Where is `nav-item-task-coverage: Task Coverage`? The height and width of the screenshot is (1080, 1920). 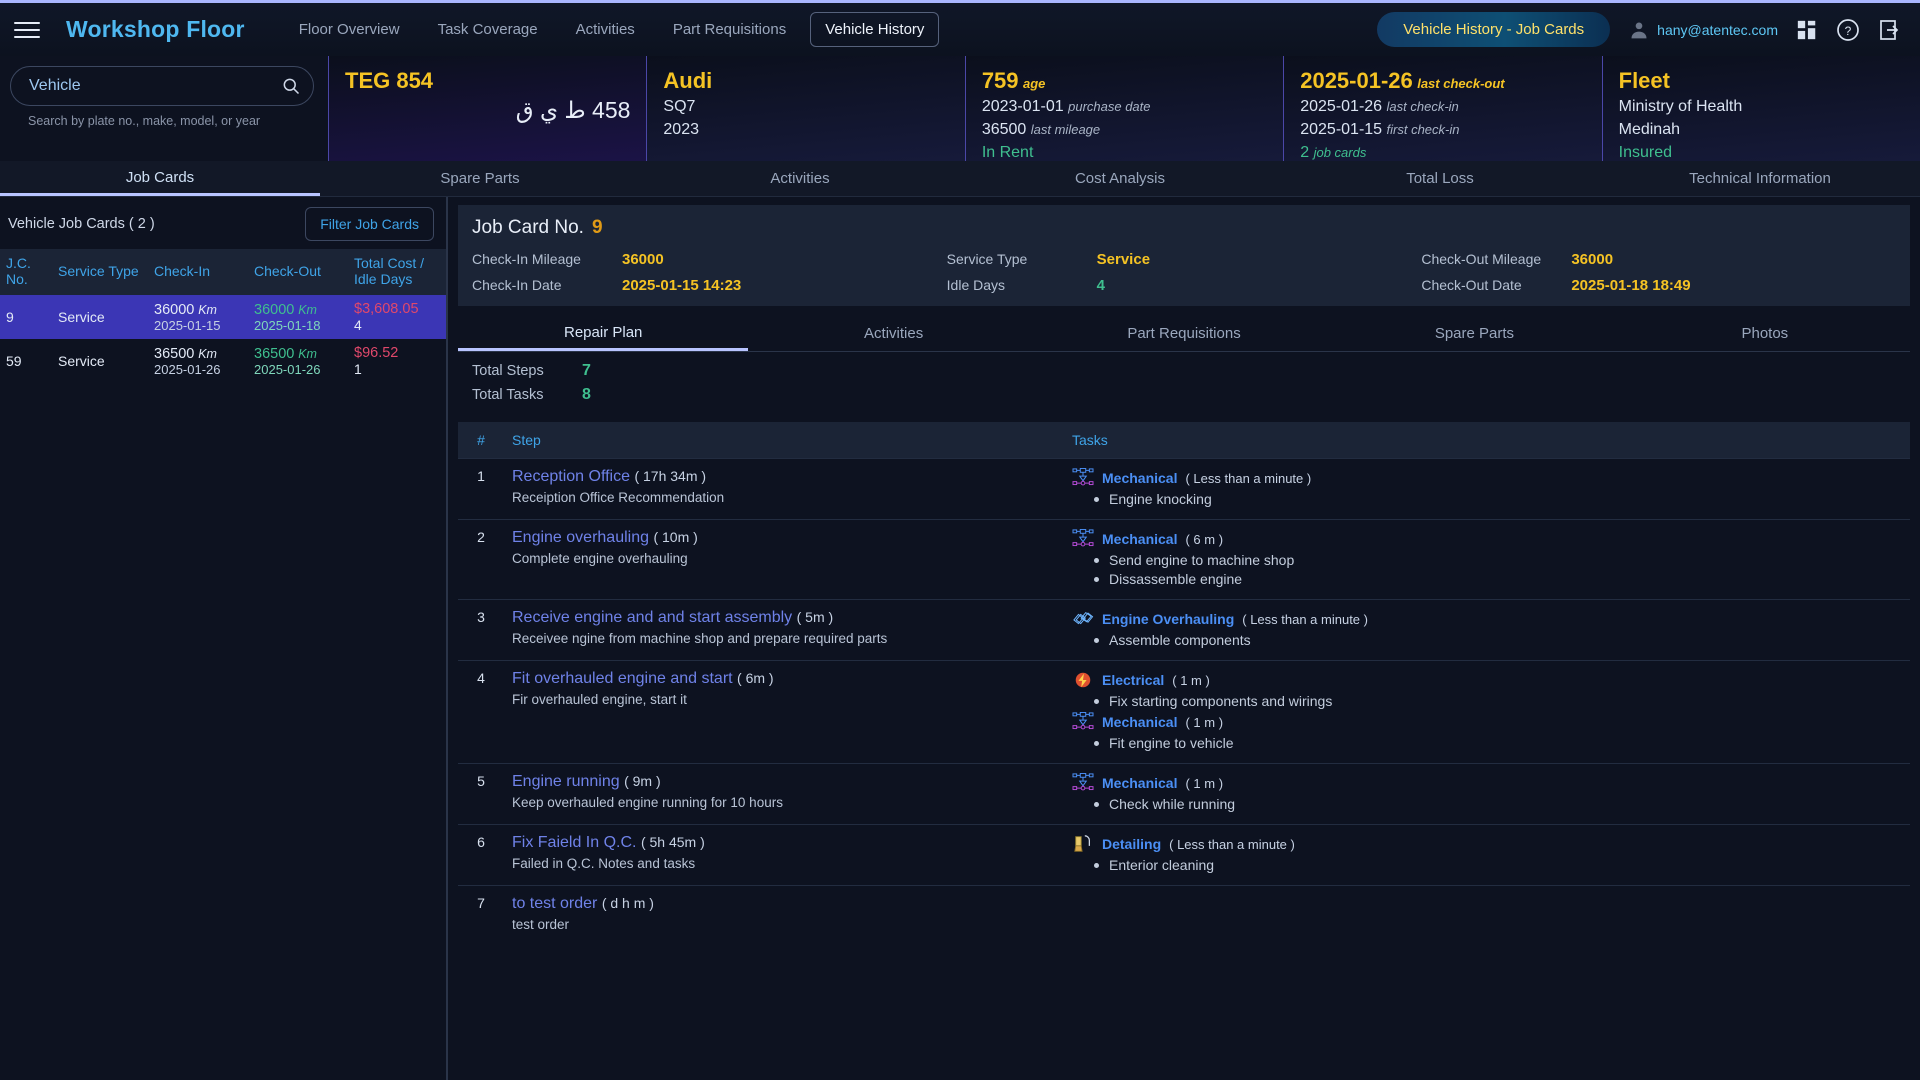 nav-item-task-coverage: Task Coverage is located at coordinates (488, 29).